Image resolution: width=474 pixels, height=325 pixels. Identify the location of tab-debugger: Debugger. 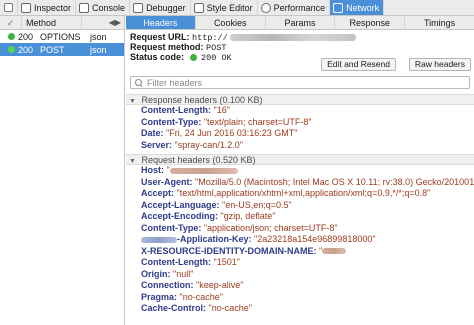
(160, 7).